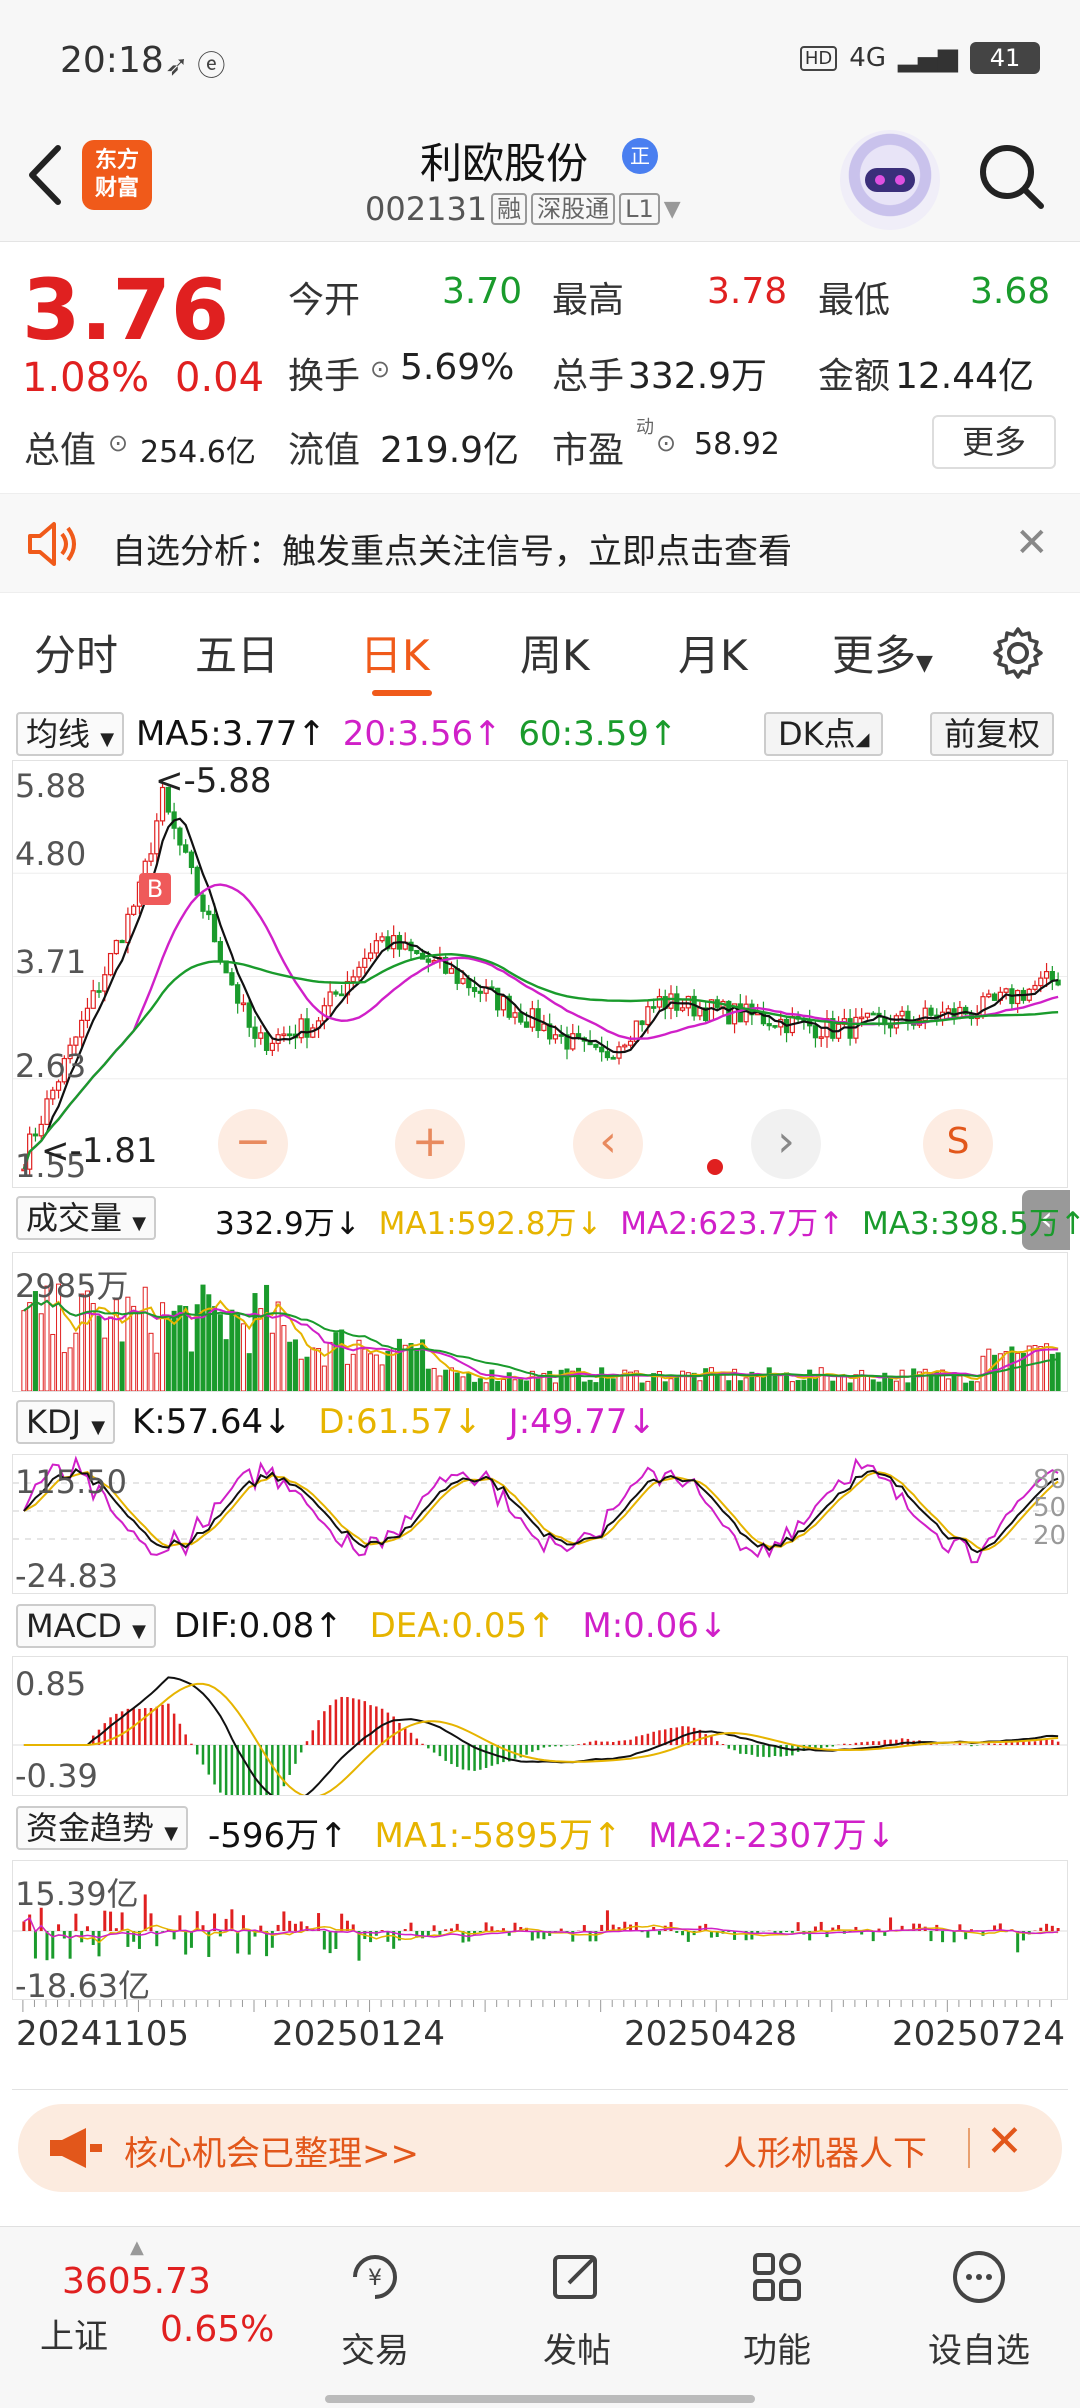 The image size is (1080, 2408). I want to click on adjust-button: 前复权, so click(992, 734).